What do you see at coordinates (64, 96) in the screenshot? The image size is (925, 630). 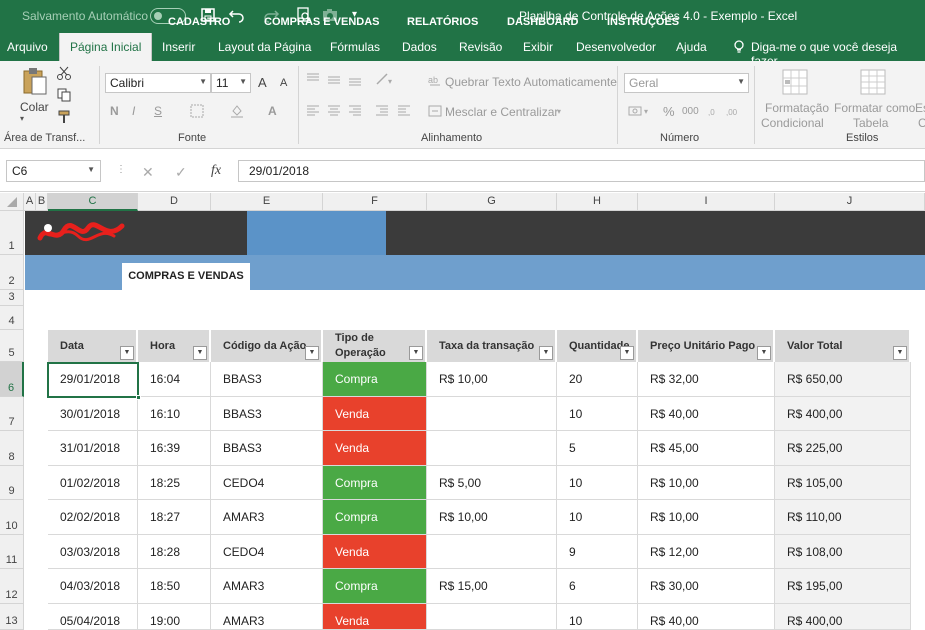 I see `copy-icon` at bounding box center [64, 96].